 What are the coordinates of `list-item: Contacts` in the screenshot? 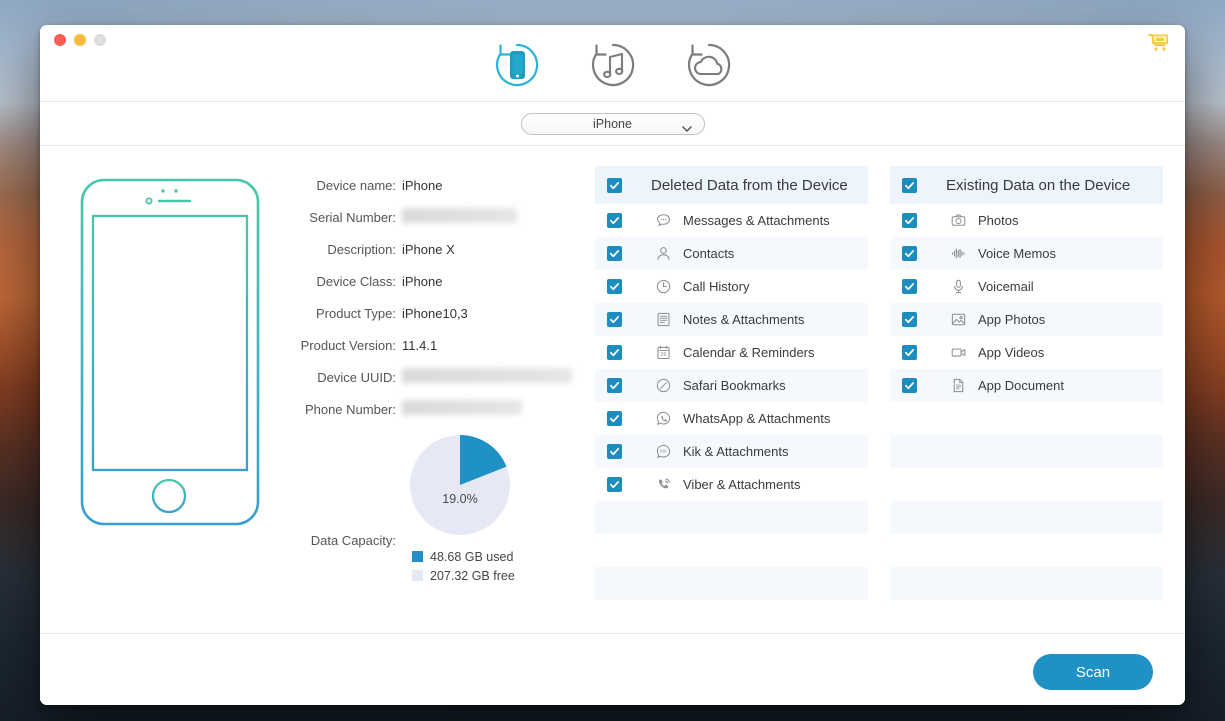 It's located at (731, 253).